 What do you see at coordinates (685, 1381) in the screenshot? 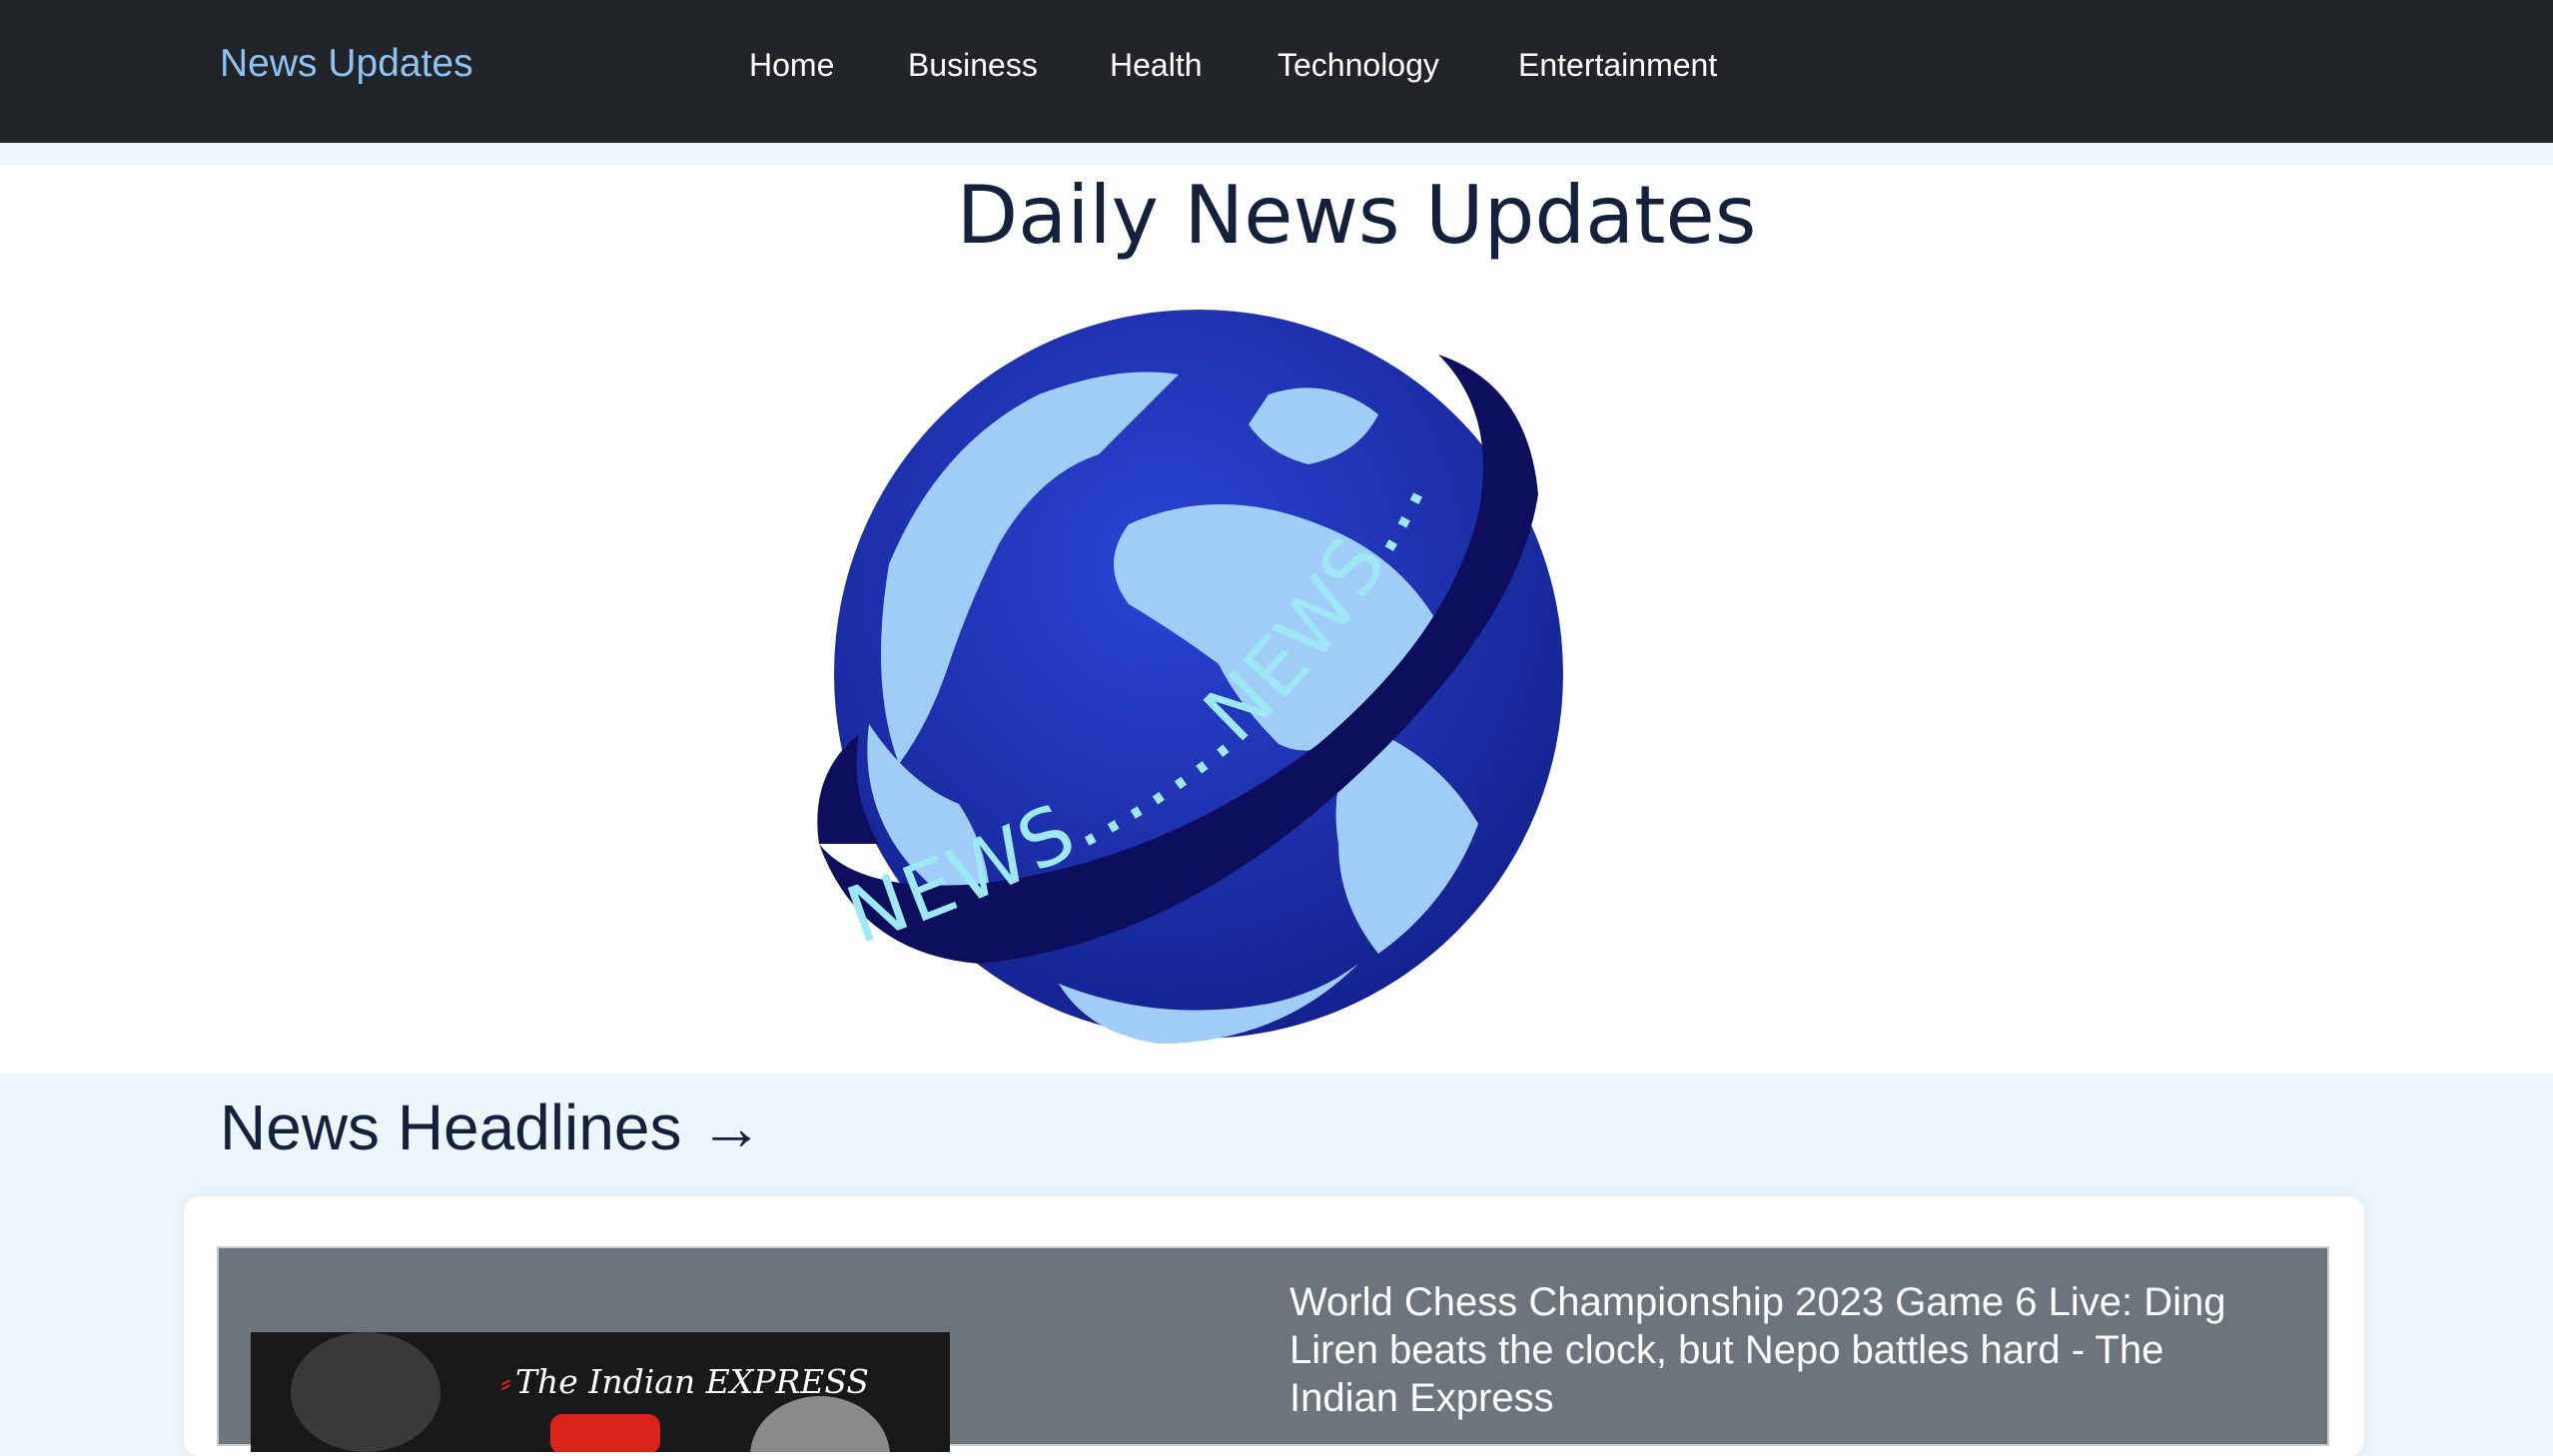
I see `thumbnail-source-logo: ⸗ The Indian EXPRESS` at bounding box center [685, 1381].